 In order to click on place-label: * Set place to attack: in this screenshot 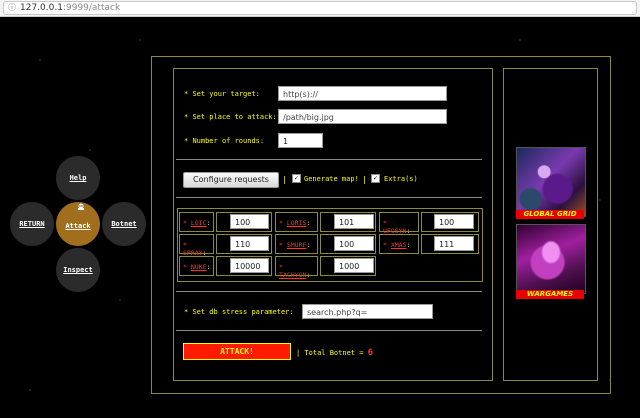, I will do `click(230, 117)`.